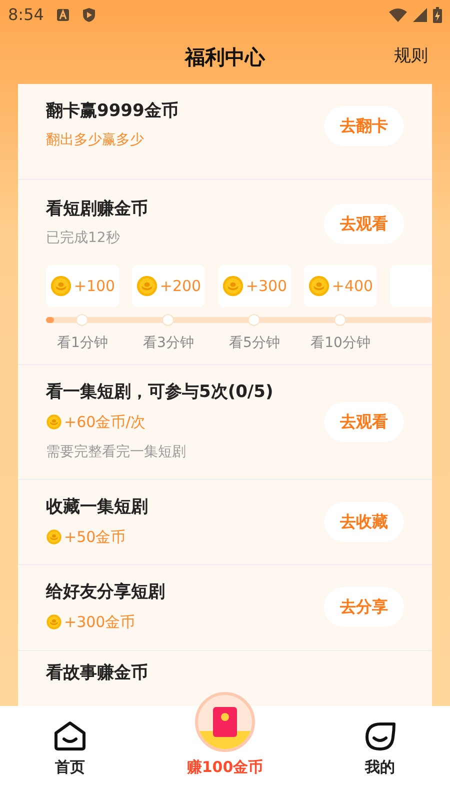 This screenshot has height=800, width=450. I want to click on wifi-icon, so click(398, 15).